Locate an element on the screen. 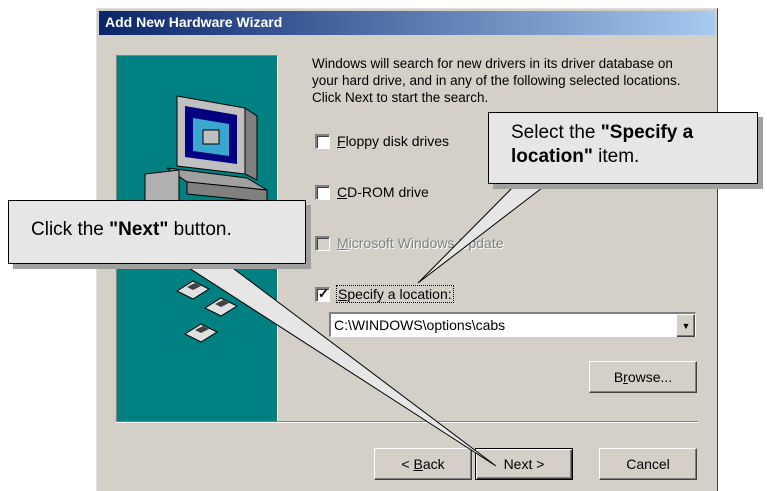  separator is located at coordinates (407, 422).